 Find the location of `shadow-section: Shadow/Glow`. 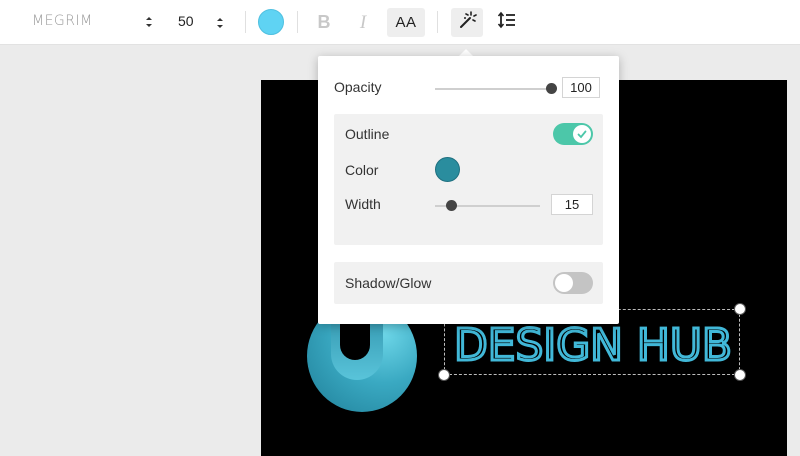

shadow-section: Shadow/Glow is located at coordinates (468, 283).